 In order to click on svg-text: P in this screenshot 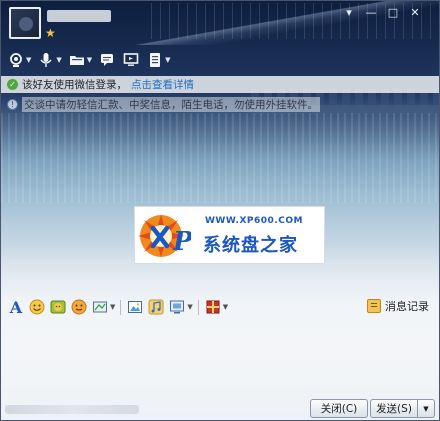, I will do `click(181, 242)`.